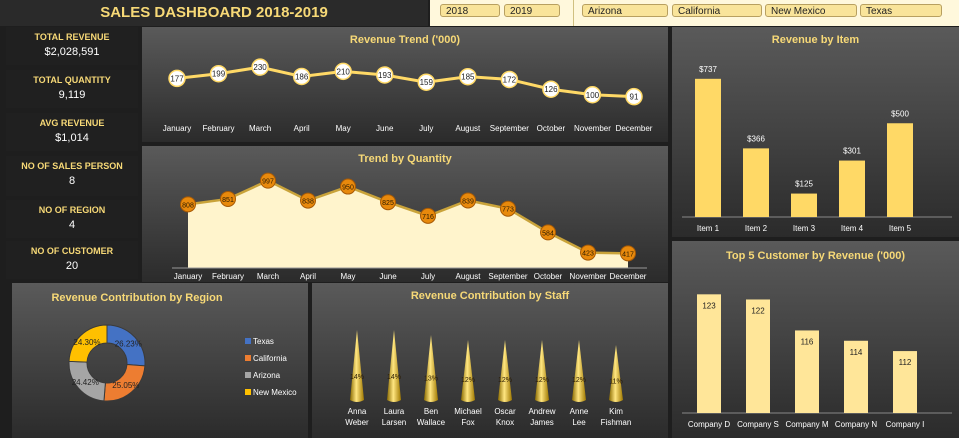 The height and width of the screenshot is (438, 959). Describe the element at coordinates (901, 10) in the screenshot. I see `slicer-region-texas: Texas` at that location.